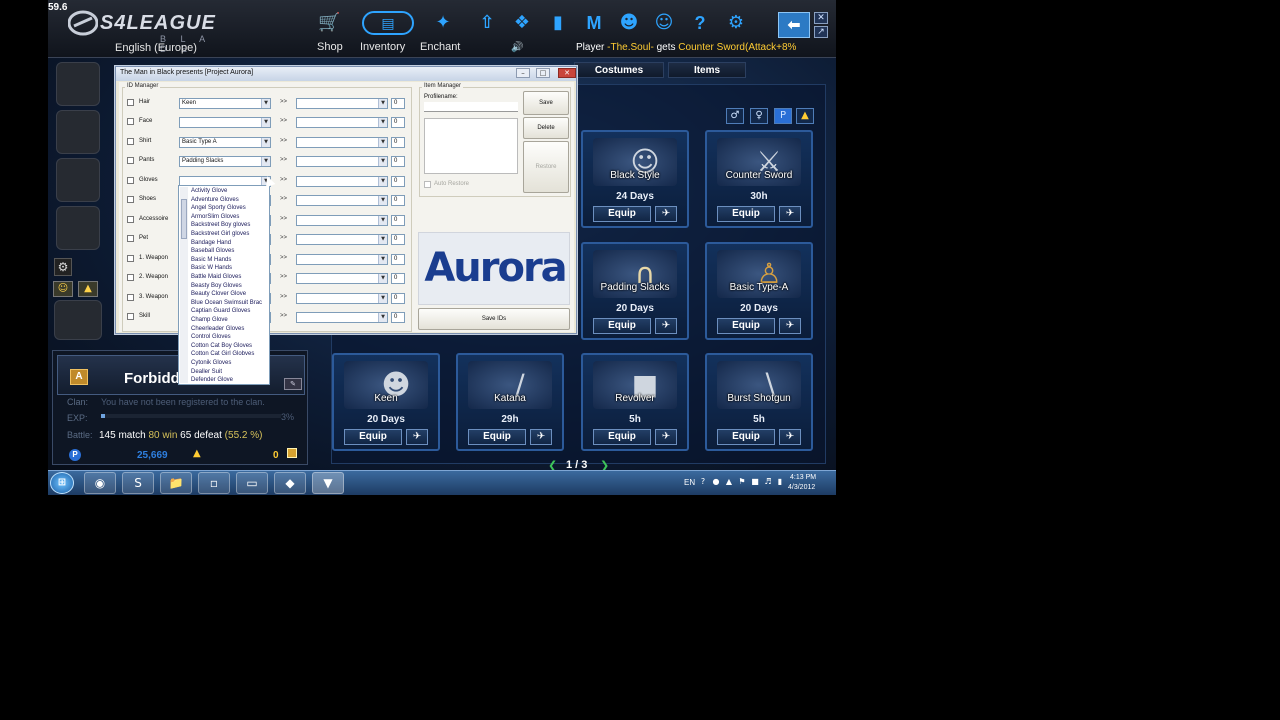  What do you see at coordinates (220, 225) in the screenshot?
I see `gloves-option: Backstreet Boy gloves` at bounding box center [220, 225].